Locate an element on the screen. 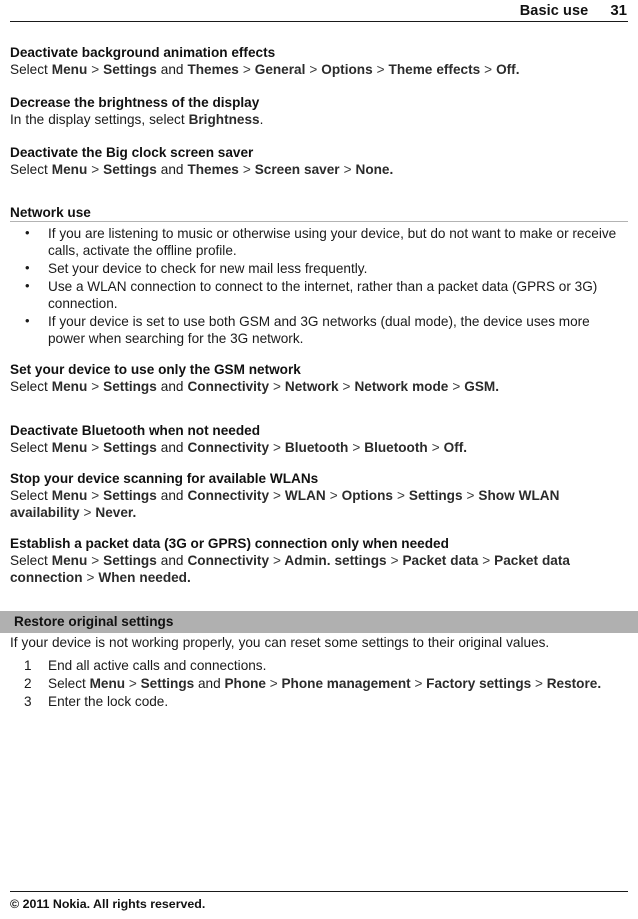 The width and height of the screenshot is (638, 919). body-plain: In the display settings, select is located at coordinates (99, 119).